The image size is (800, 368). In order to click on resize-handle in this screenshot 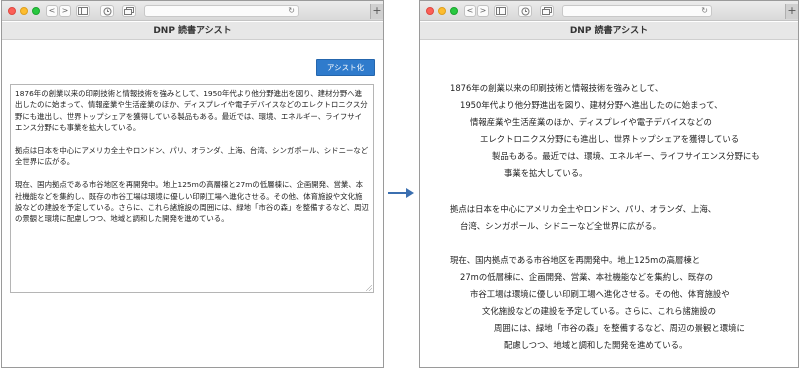, I will do `click(369, 288)`.